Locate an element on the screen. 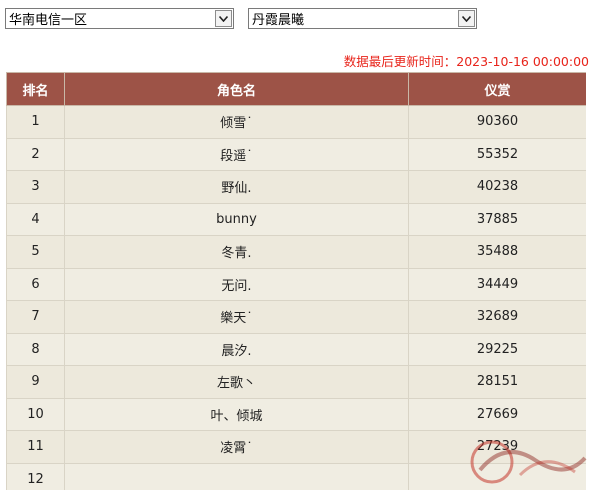 This screenshot has height=490, width=600. score-cell: 55352 is located at coordinates (497, 154).